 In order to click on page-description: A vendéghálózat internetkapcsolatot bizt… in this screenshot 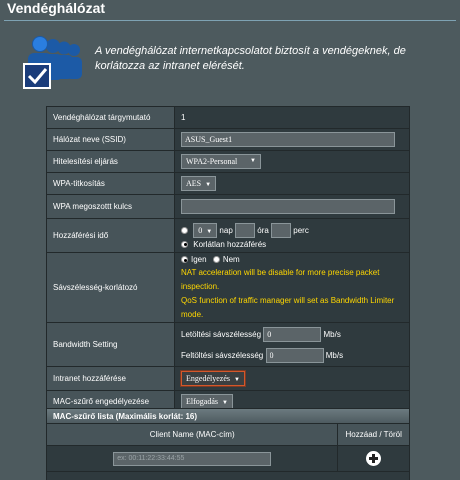, I will do `click(250, 58)`.